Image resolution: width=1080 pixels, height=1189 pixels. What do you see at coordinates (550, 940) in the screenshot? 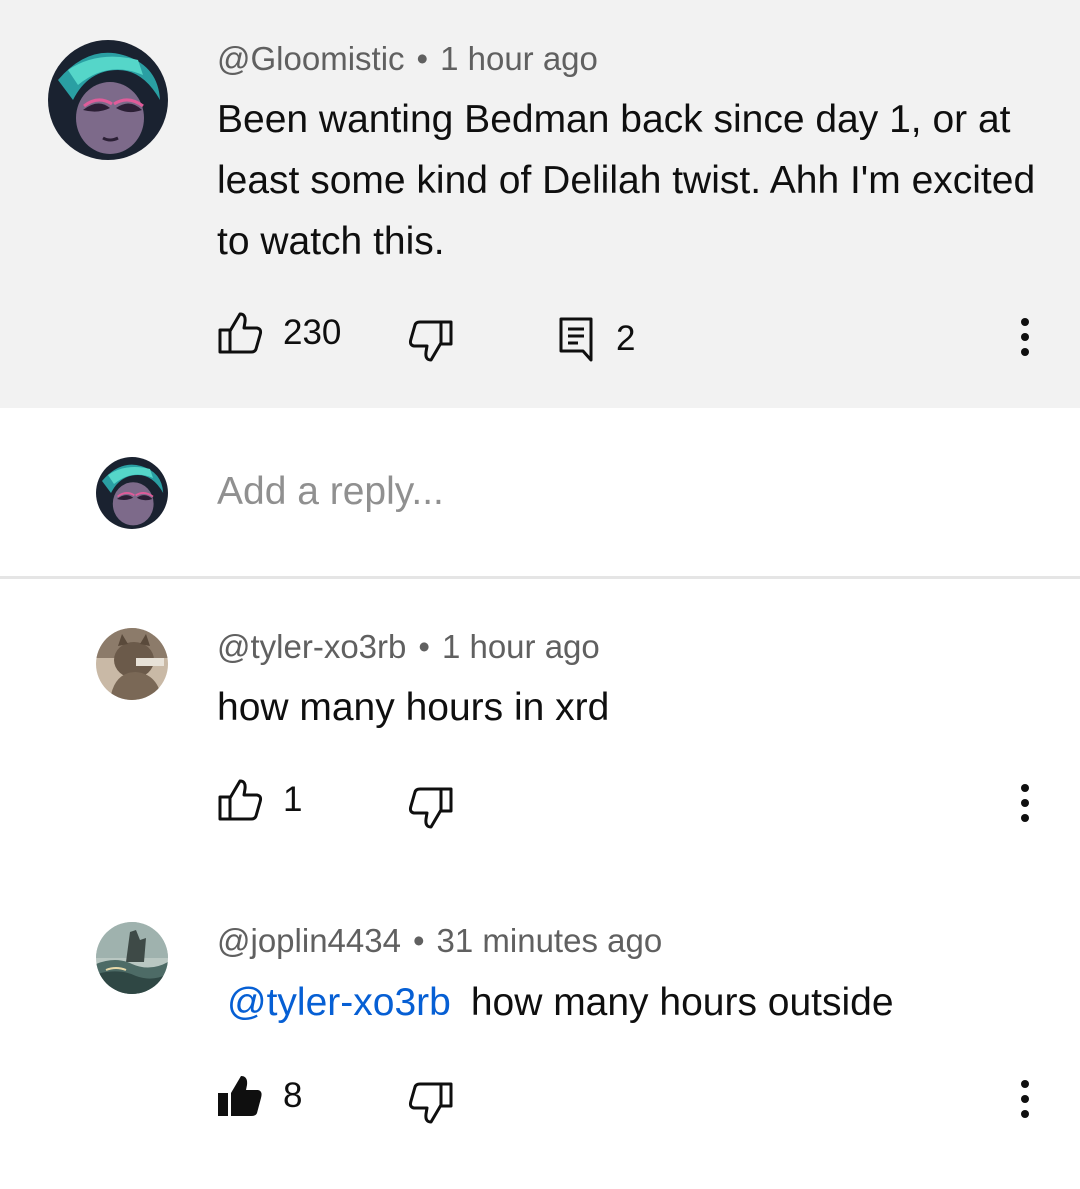
I see `comment-timestamp: 31 minutes ago` at bounding box center [550, 940].